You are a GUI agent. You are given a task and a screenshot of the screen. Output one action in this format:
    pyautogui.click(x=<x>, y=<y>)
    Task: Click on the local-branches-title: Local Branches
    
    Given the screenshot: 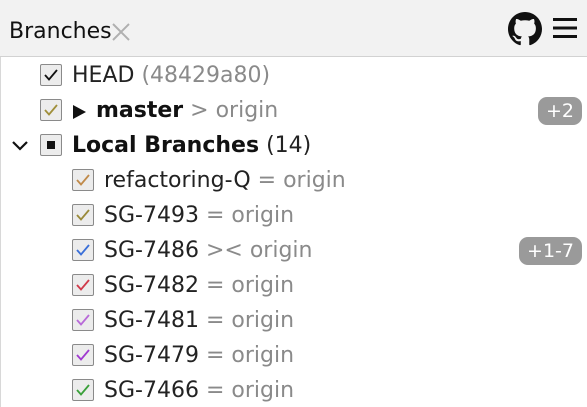 What is the action you would take?
    pyautogui.click(x=166, y=145)
    